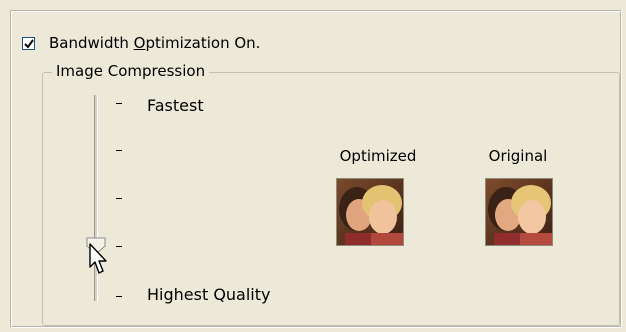 This screenshot has height=332, width=626. I want to click on image-compression-title: Image Compression, so click(131, 71).